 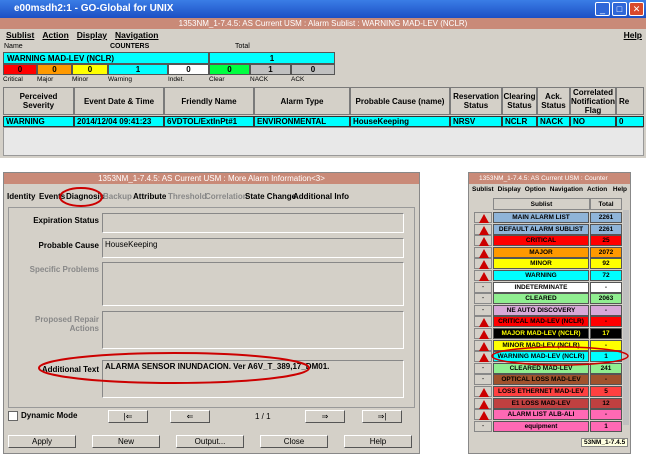 What do you see at coordinates (553, 101) in the screenshot?
I see `col-ack-status: Ack. Status` at bounding box center [553, 101].